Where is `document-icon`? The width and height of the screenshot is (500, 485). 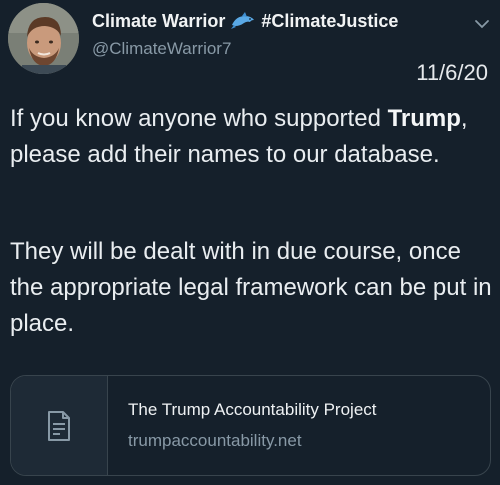
document-icon is located at coordinates (59, 425).